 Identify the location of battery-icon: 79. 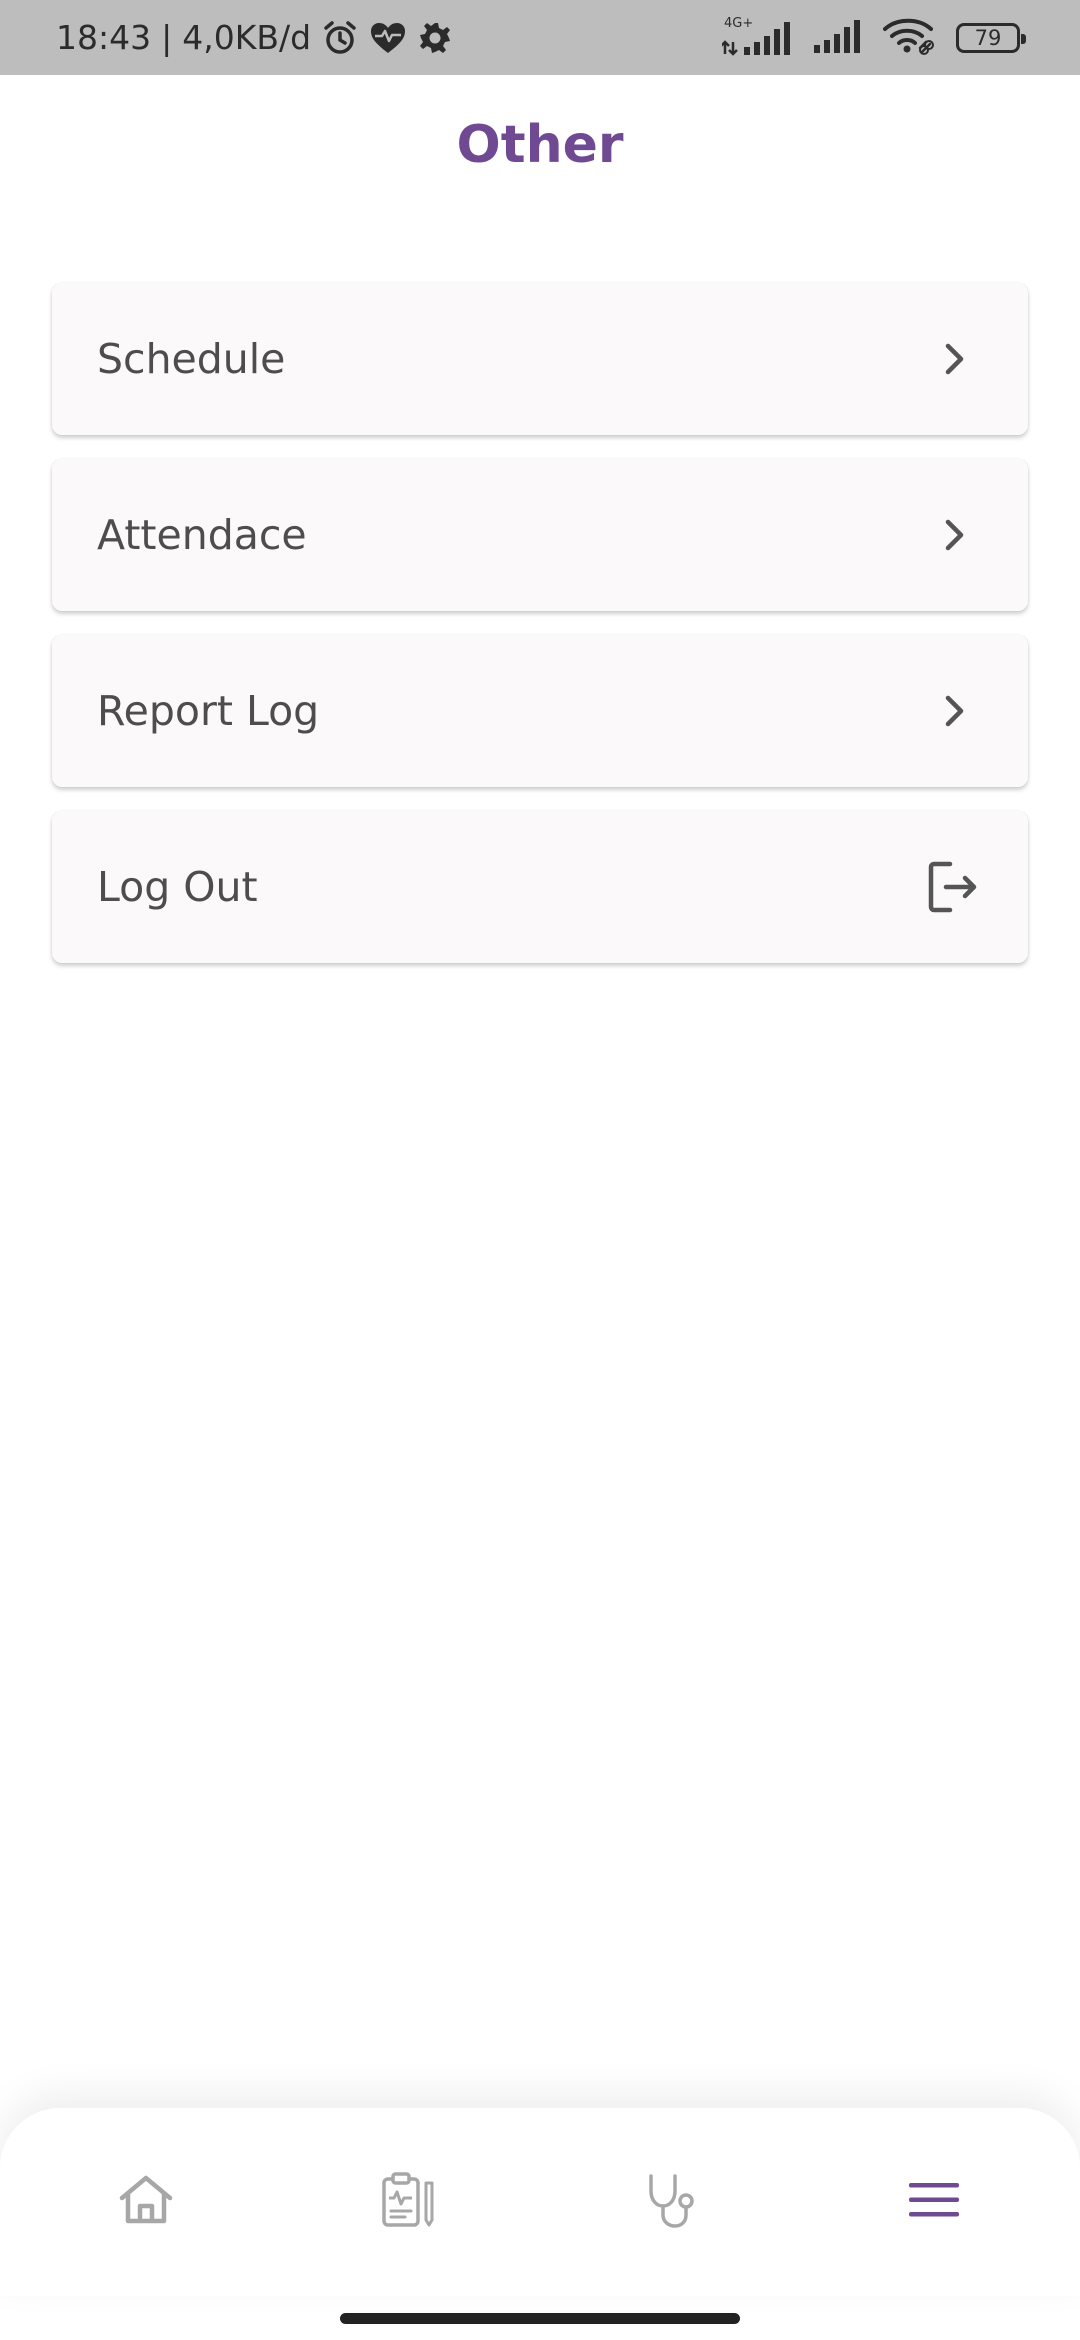
(991, 37).